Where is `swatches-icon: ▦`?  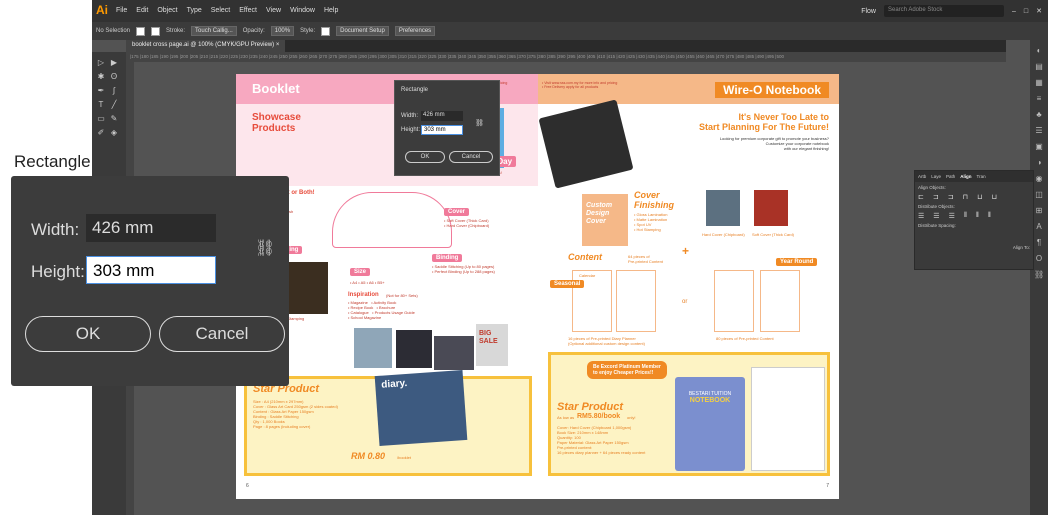 swatches-icon: ▦ is located at coordinates (1039, 83).